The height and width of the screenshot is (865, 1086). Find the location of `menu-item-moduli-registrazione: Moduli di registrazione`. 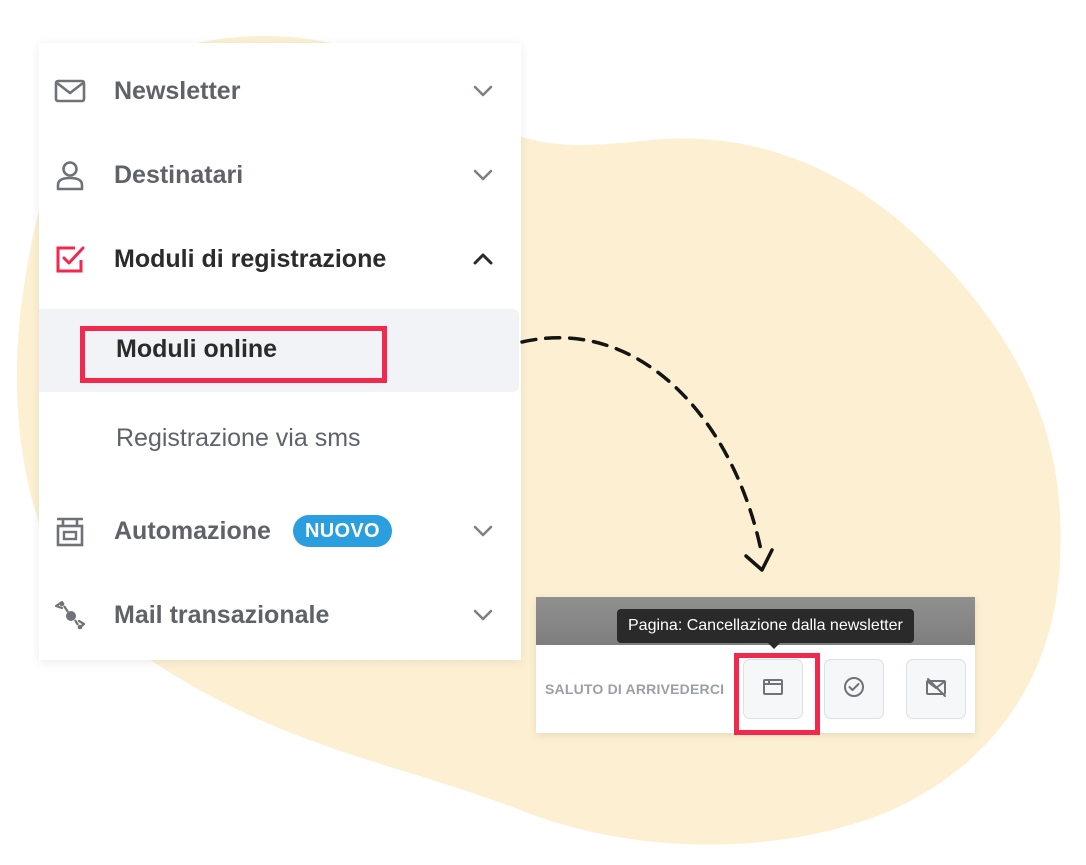

menu-item-moduli-registrazione: Moduli di registrazione is located at coordinates (280, 259).